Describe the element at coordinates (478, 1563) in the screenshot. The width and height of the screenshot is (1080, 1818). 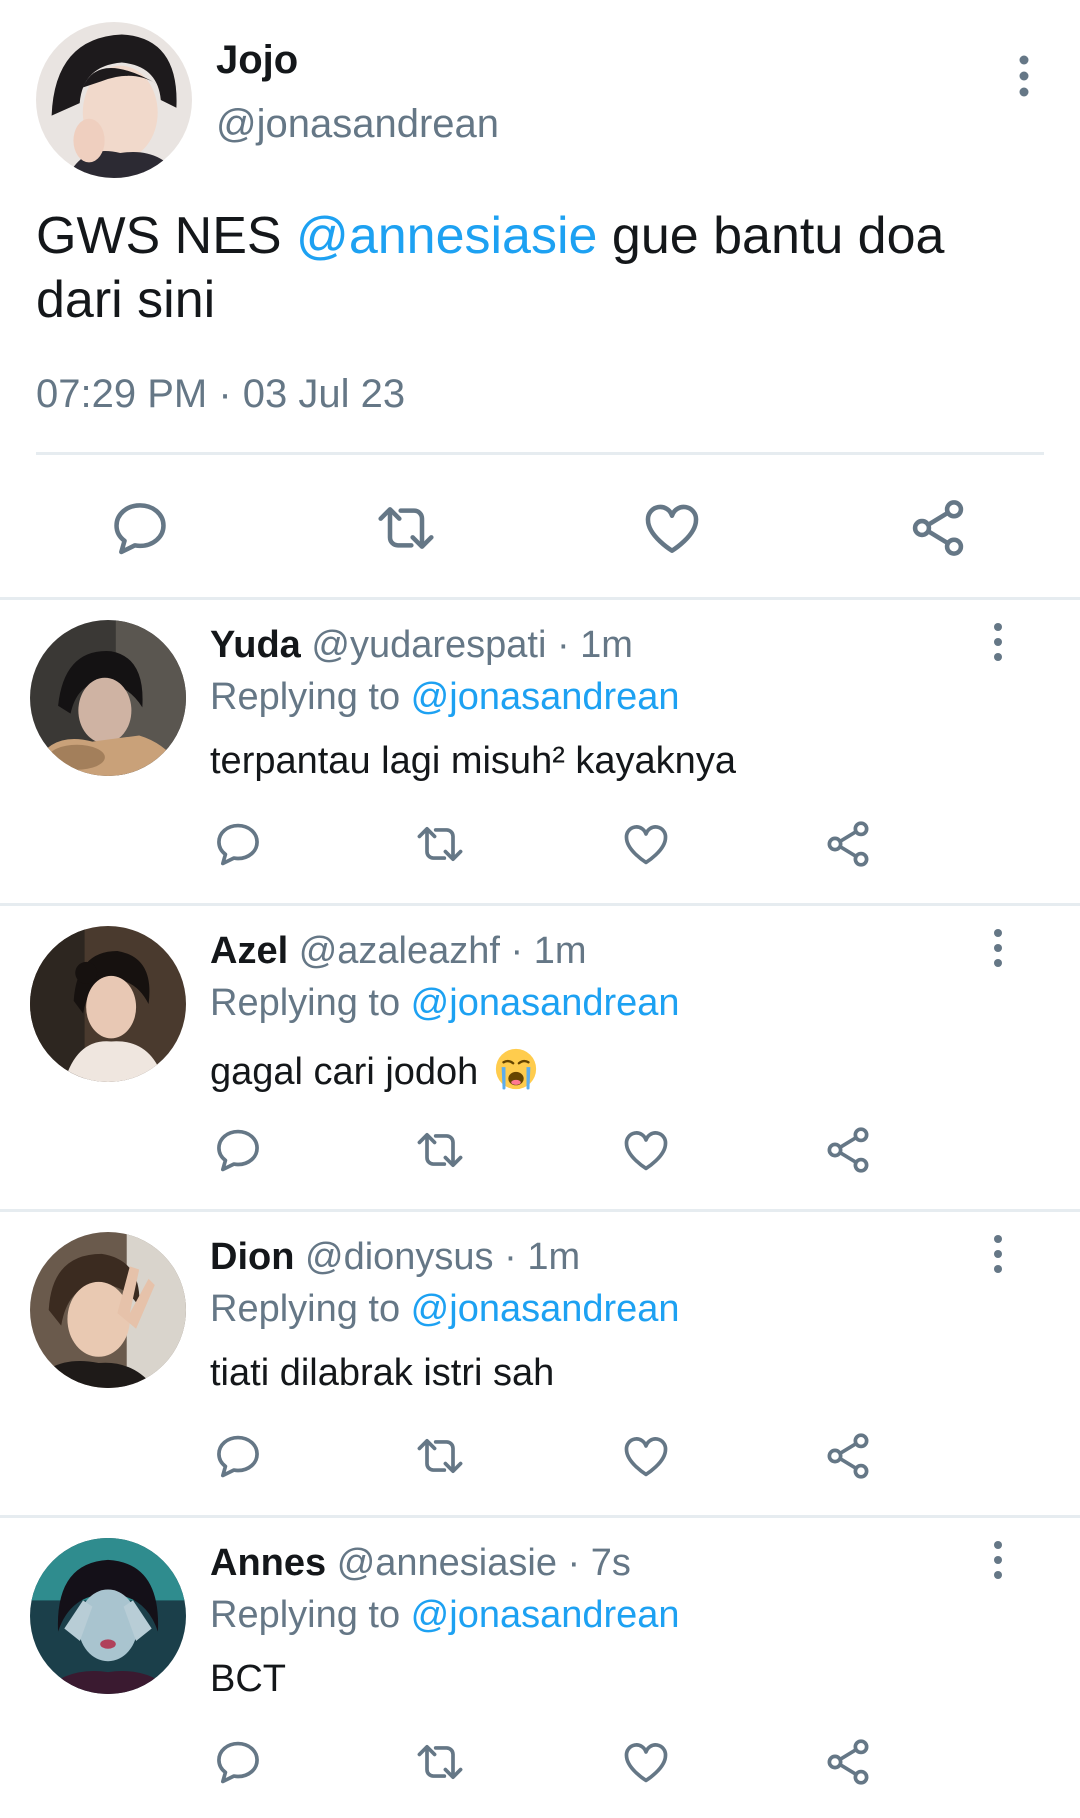
I see `reply-handle-time: @annesiasie · 7s` at that location.